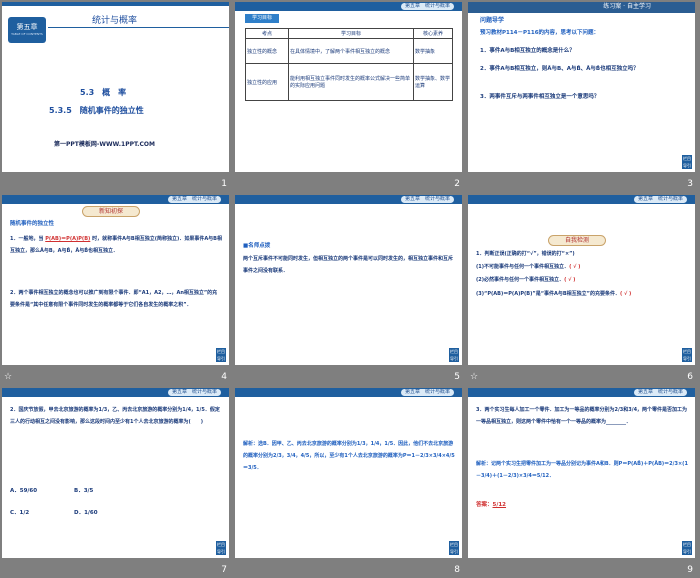  I want to click on table-cell: 在具体情境中，了解两个事件相互独立的概念, so click(351, 51).